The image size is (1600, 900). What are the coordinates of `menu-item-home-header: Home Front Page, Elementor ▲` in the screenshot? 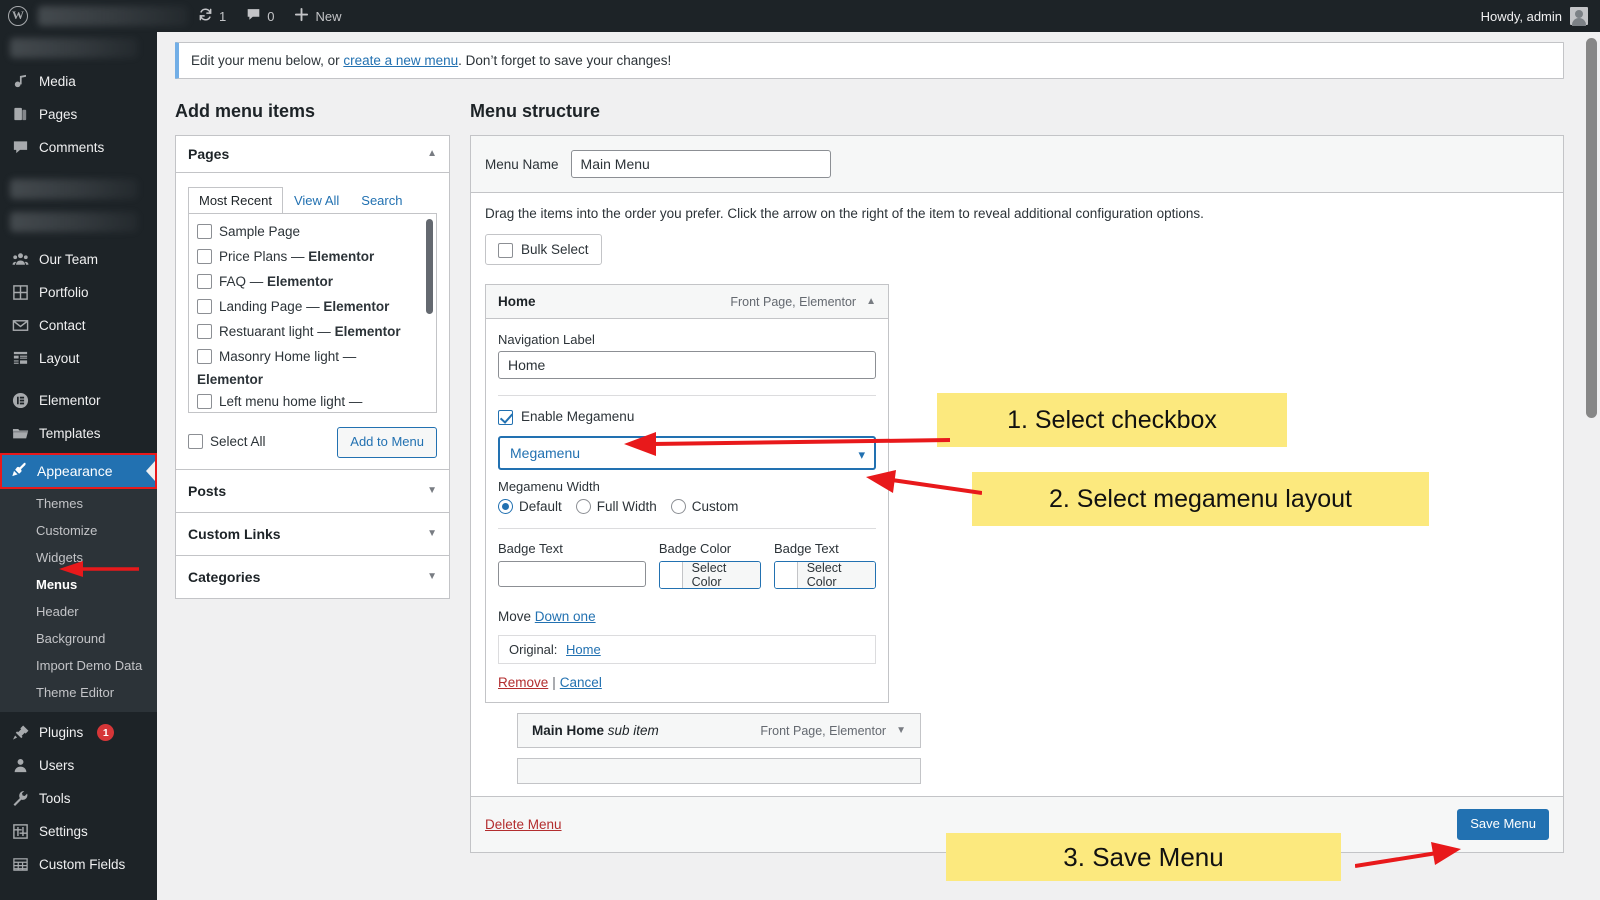 It's located at (687, 302).